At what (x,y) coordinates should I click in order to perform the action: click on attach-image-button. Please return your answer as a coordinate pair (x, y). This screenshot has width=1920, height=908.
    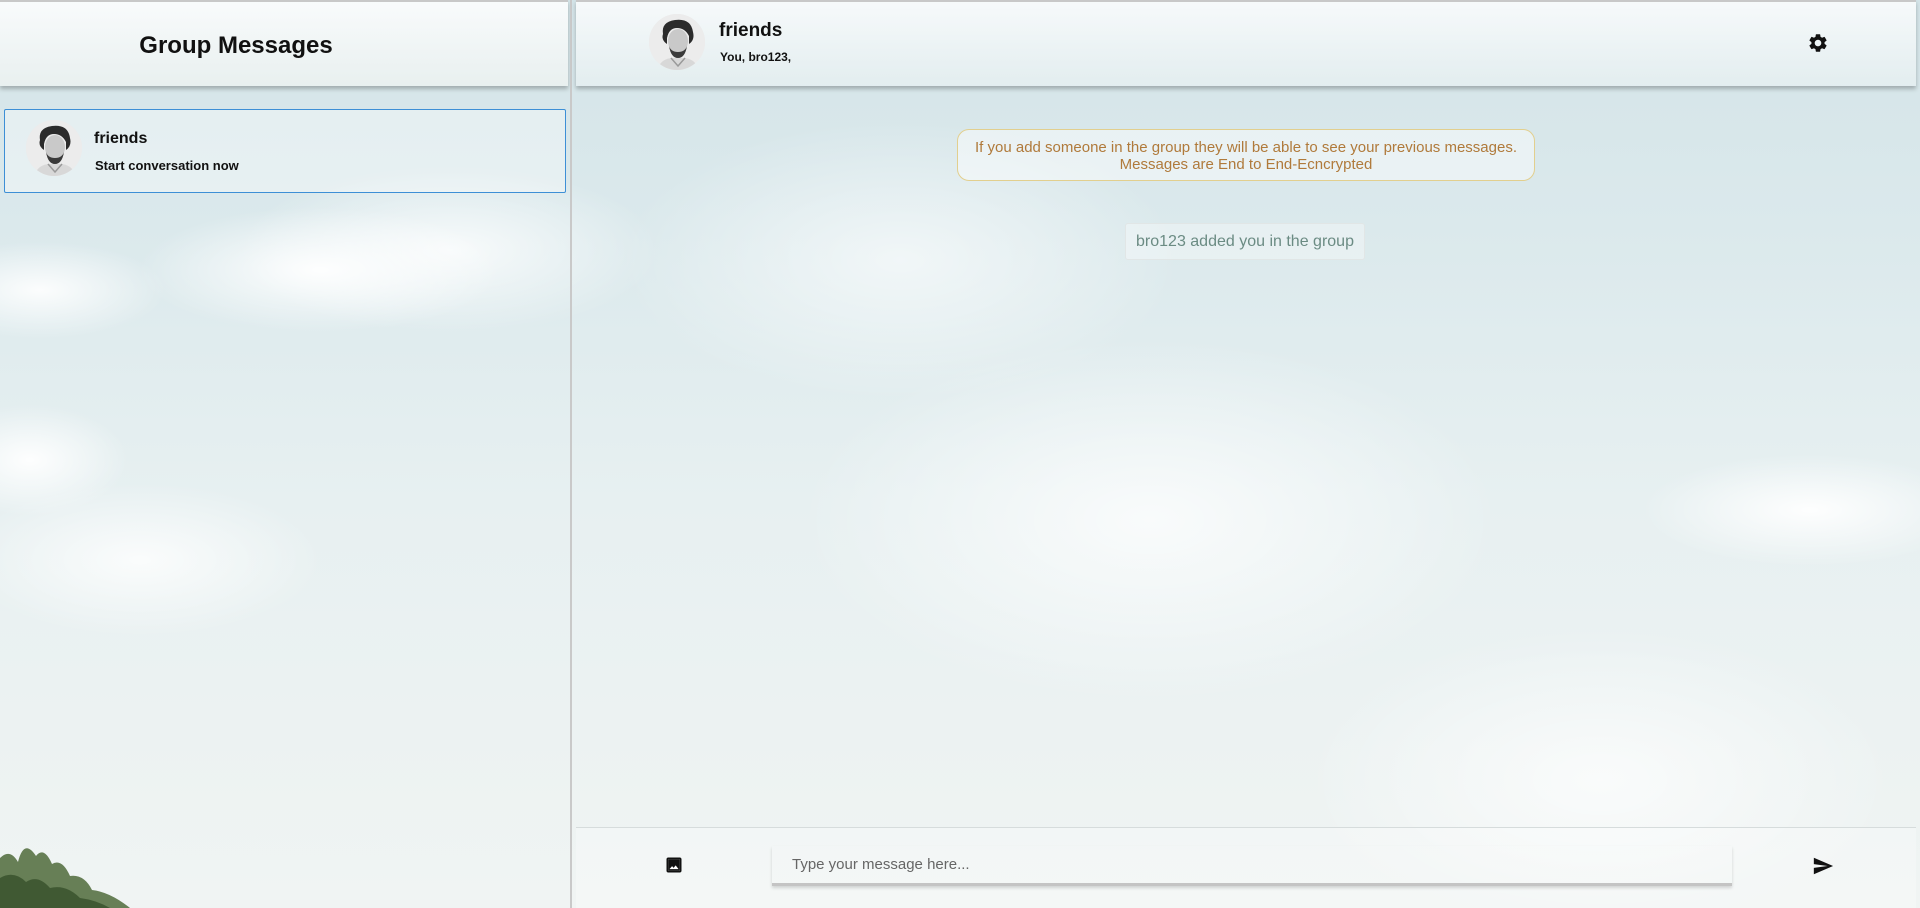
    Looking at the image, I should click on (674, 865).